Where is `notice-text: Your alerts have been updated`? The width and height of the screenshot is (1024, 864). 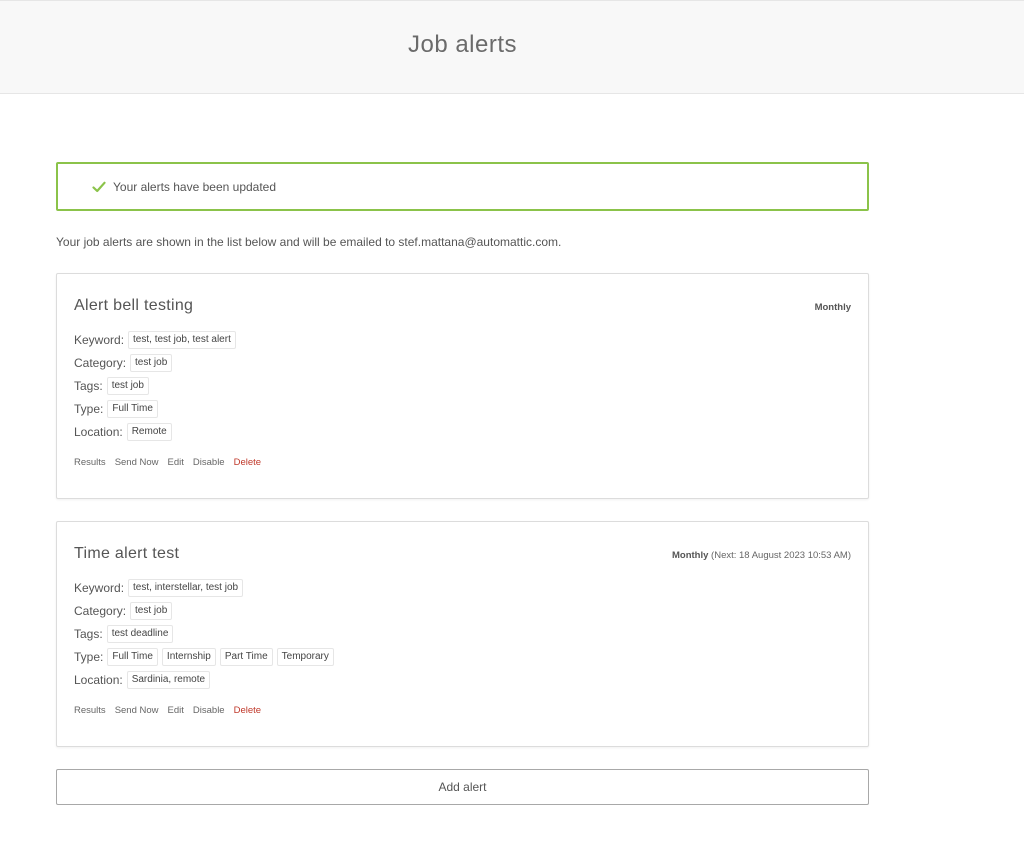
notice-text: Your alerts have been updated is located at coordinates (195, 186).